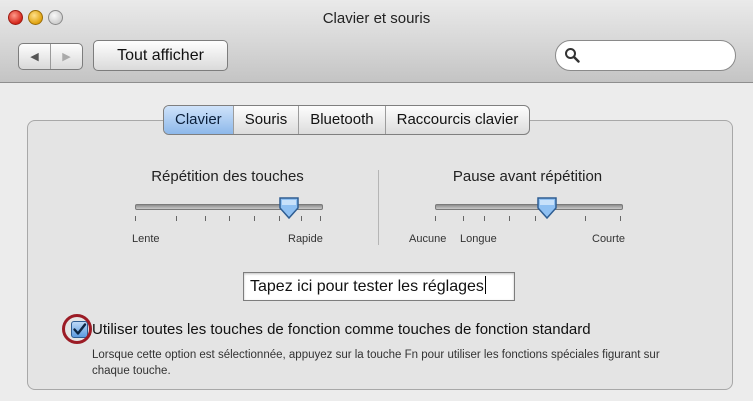 The image size is (753, 401). I want to click on forward-arrow-icon: ▶, so click(66, 57).